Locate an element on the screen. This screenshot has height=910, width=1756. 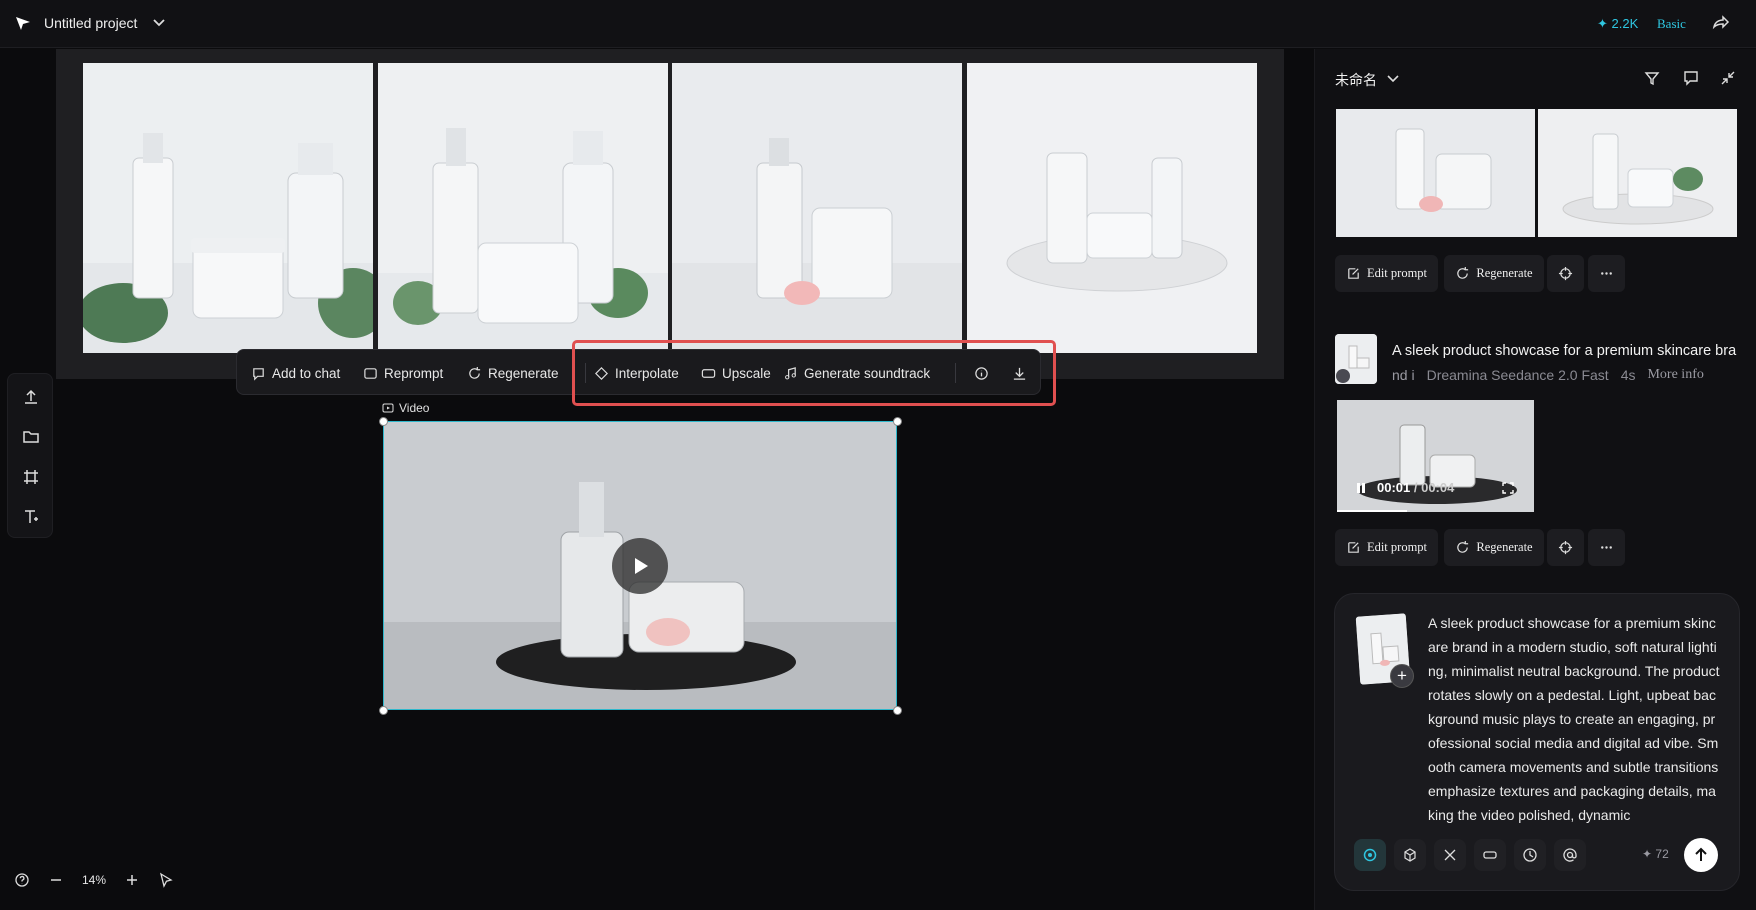
play-button is located at coordinates (640, 566).